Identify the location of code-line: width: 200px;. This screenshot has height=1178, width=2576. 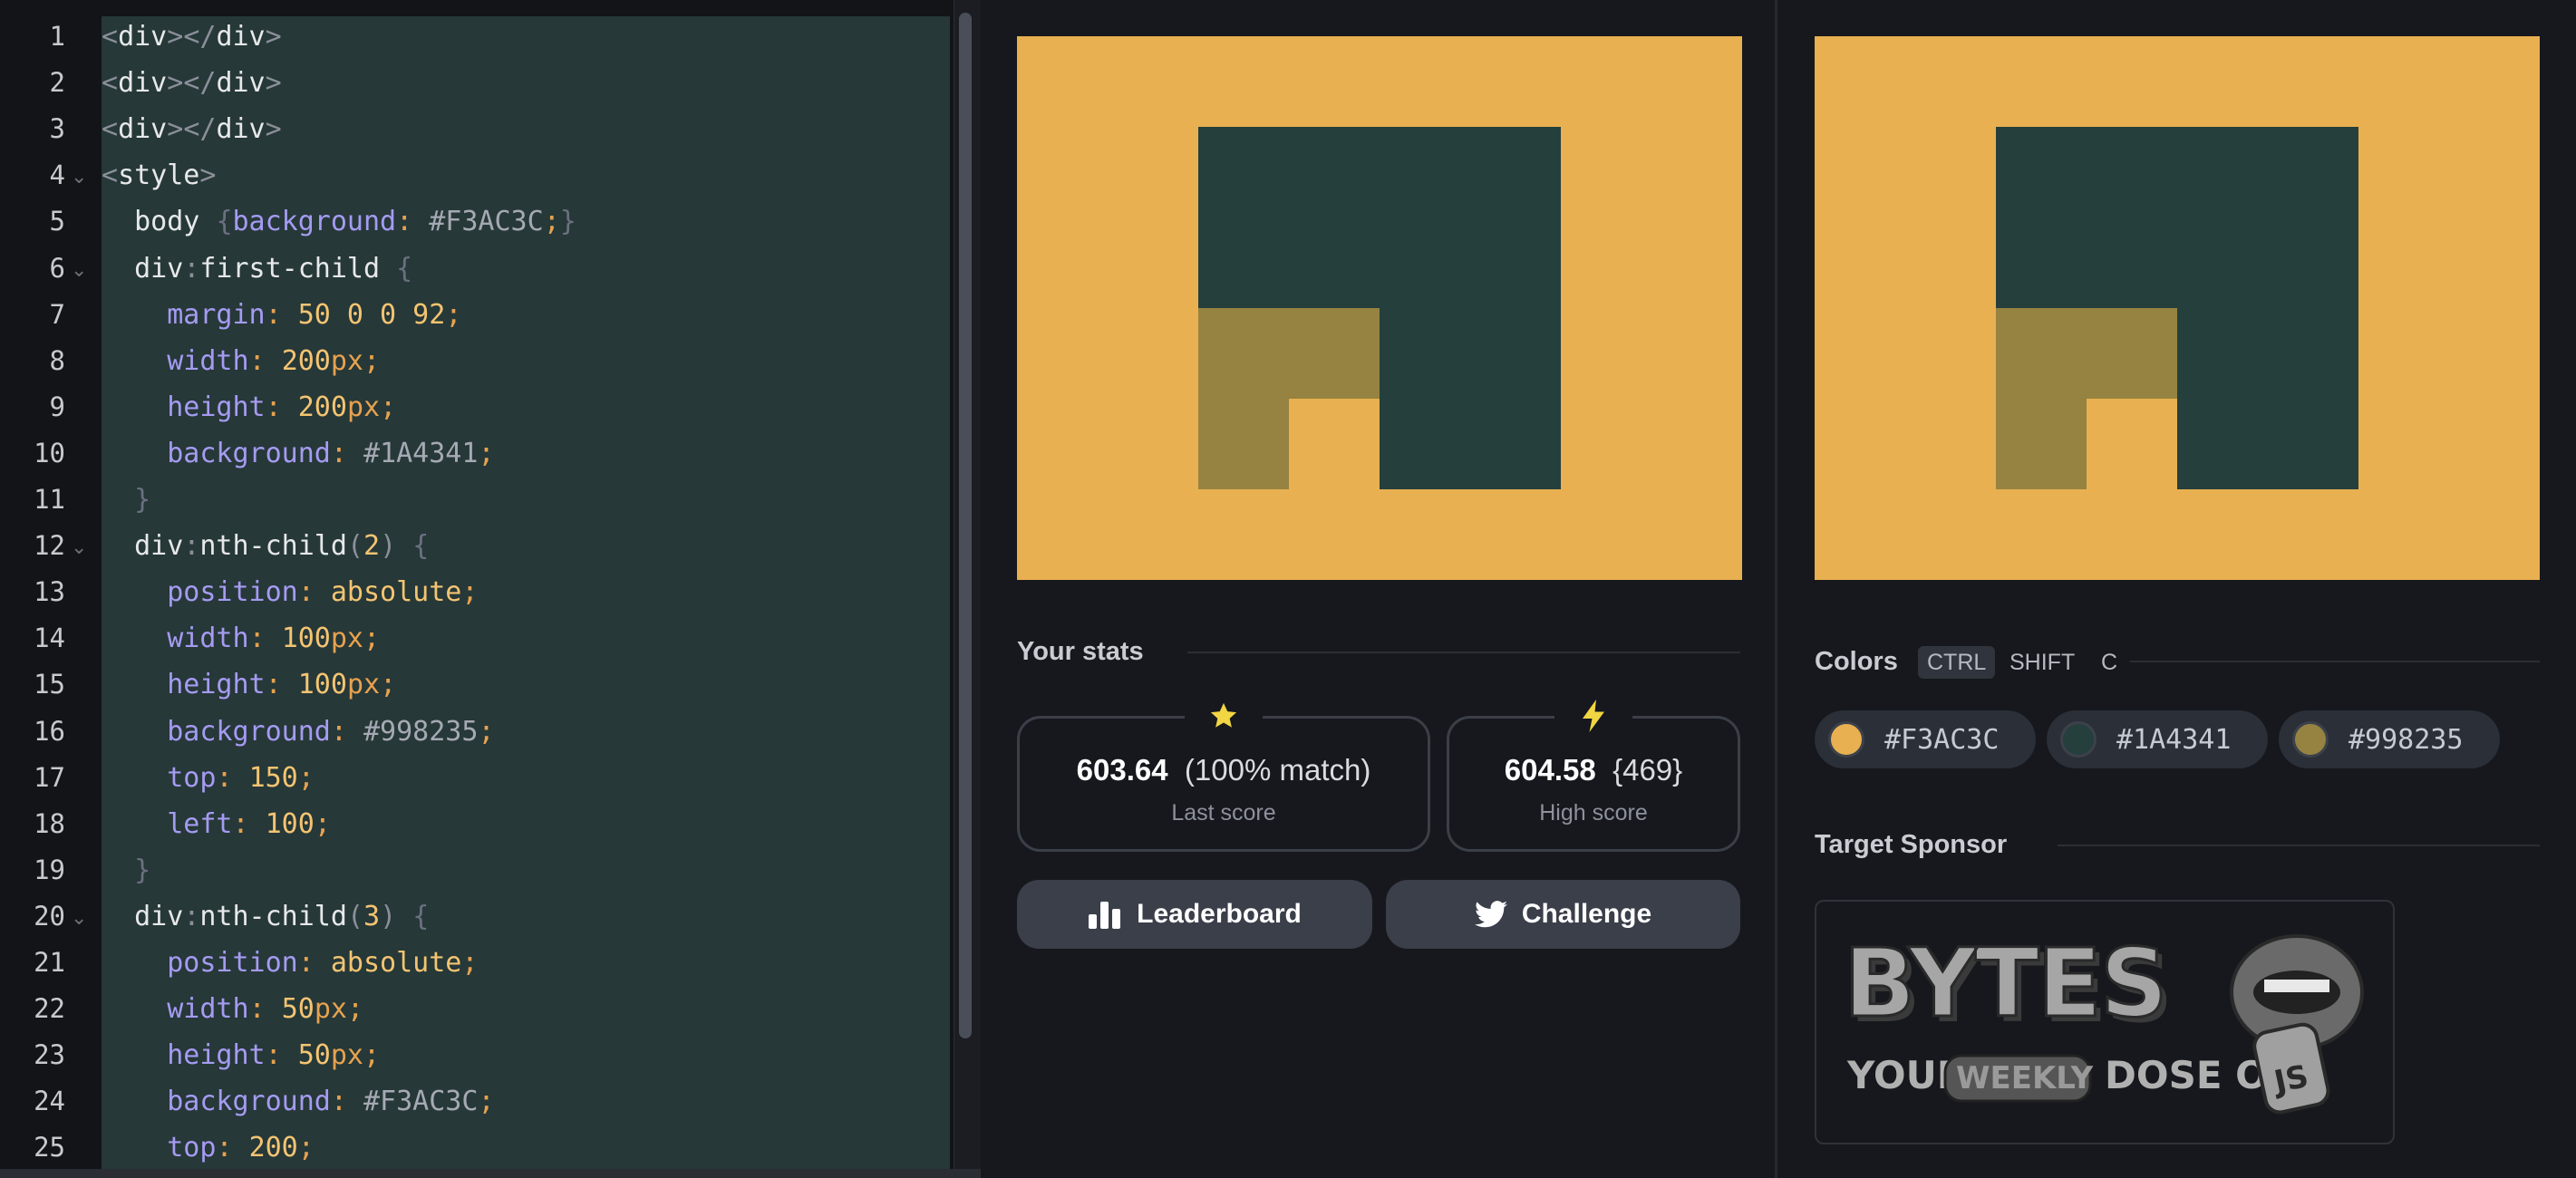
(241, 361).